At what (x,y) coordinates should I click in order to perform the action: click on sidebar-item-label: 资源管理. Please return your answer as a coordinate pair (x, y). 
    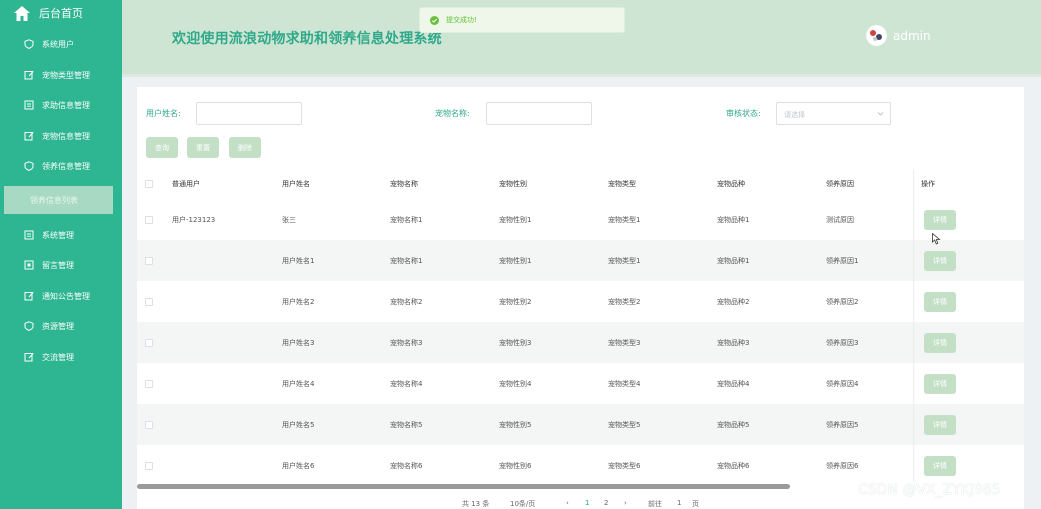
    Looking at the image, I should click on (58, 326).